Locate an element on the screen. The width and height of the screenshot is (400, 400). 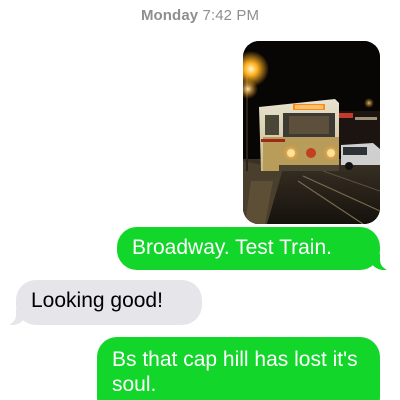
message-timestamp: Monday 7:42 PM is located at coordinates (200, 15).